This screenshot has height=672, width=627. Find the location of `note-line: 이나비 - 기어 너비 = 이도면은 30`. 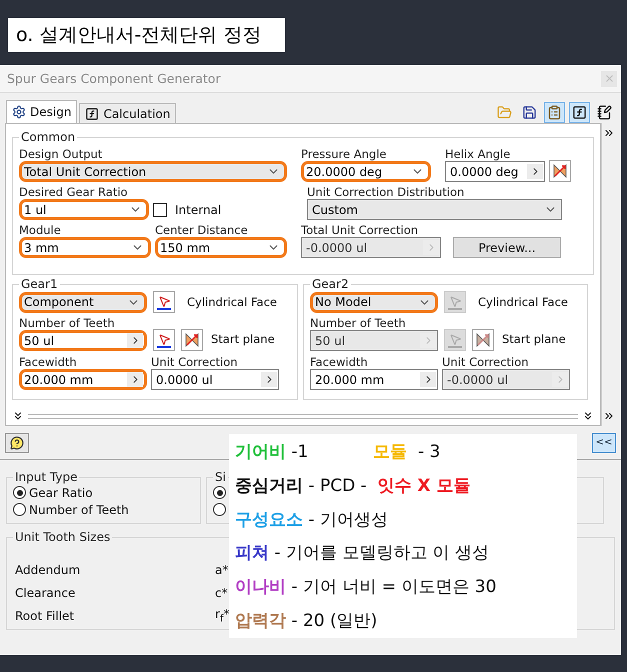

note-line: 이나비 - 기어 너비 = 이도면은 30 is located at coordinates (366, 587).